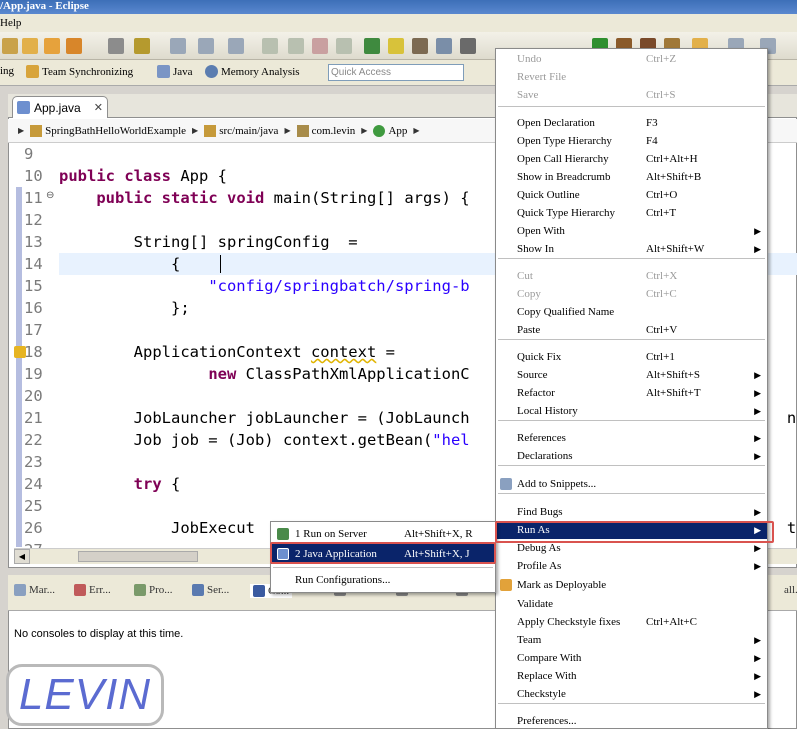 The image size is (797, 729). What do you see at coordinates (631, 640) in the screenshot?
I see `menu-item-team: Team ▶` at bounding box center [631, 640].